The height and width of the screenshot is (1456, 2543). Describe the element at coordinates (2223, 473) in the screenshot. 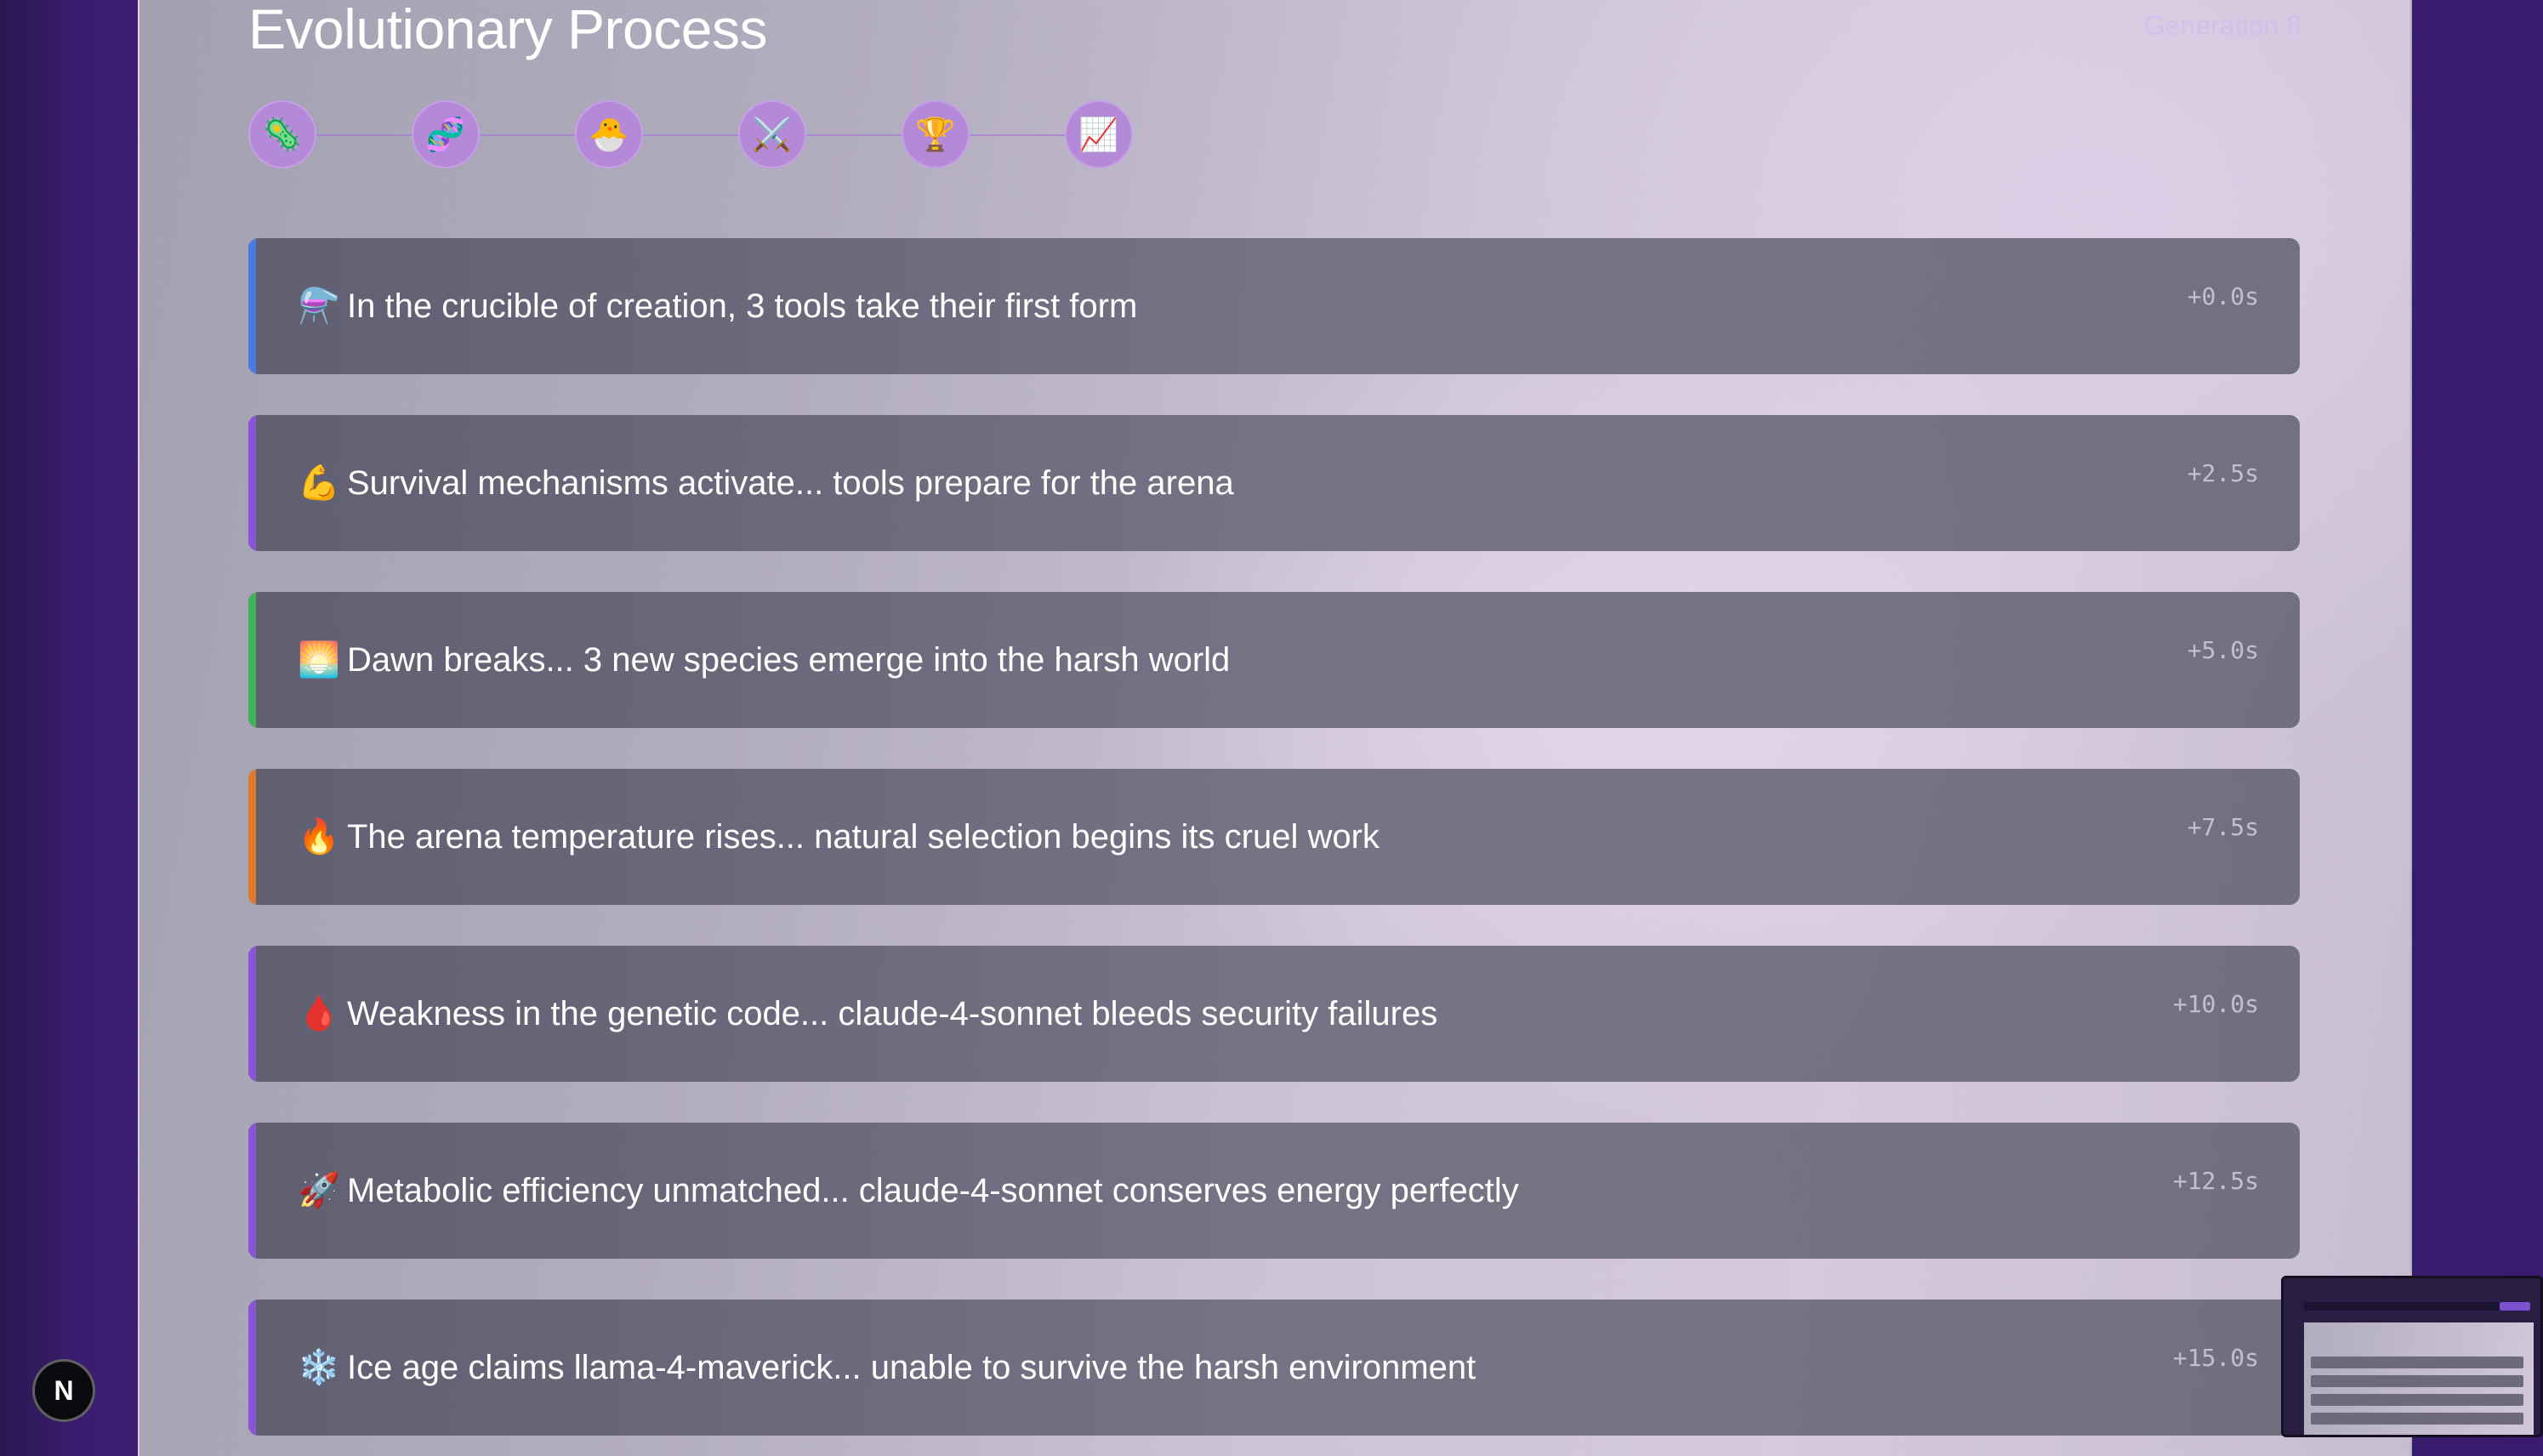

I see `event-timestamp: +2.5s` at that location.